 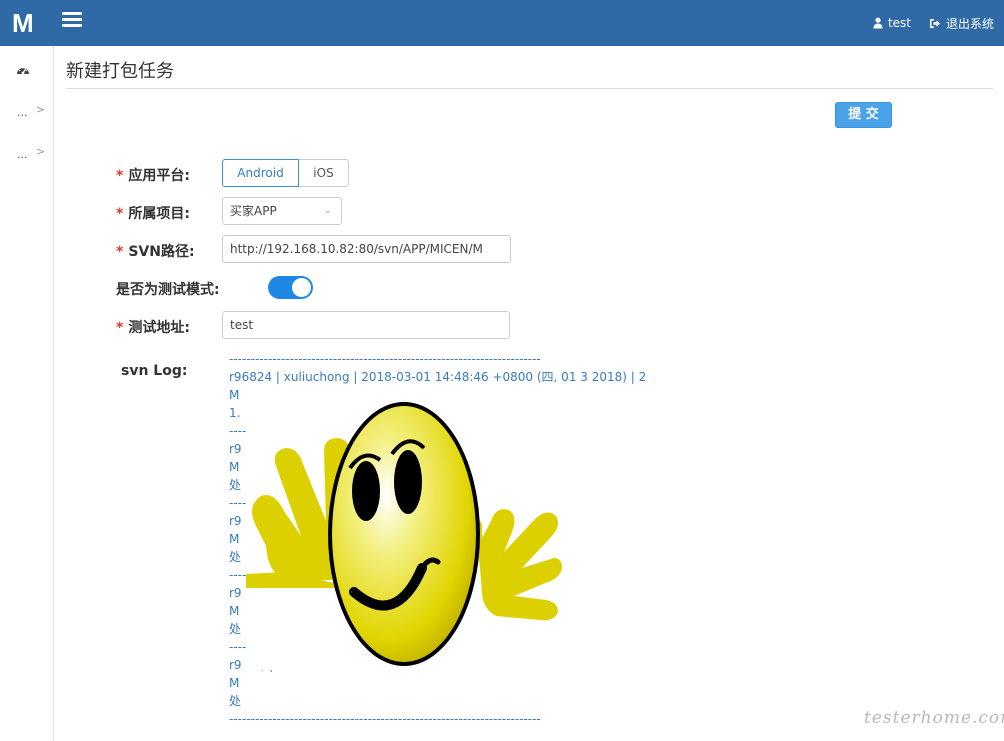 I want to click on chevron-down-icon: ⌄, so click(x=327, y=210).